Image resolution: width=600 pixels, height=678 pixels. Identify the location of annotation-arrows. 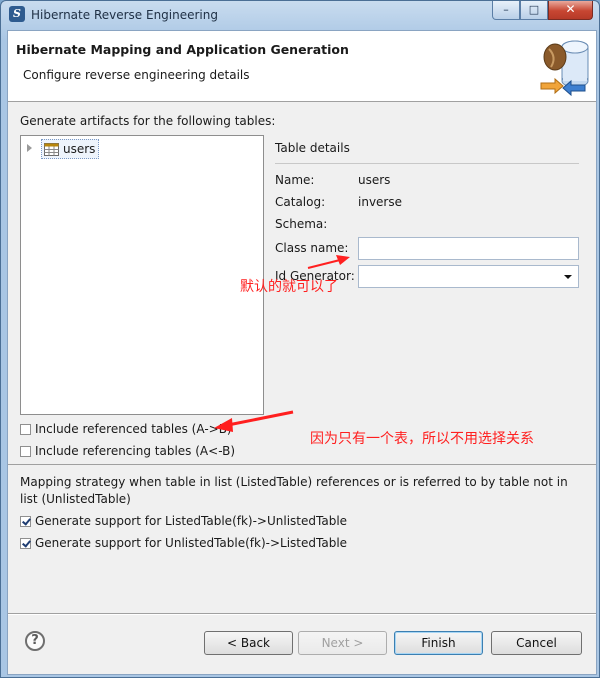
(282, 343).